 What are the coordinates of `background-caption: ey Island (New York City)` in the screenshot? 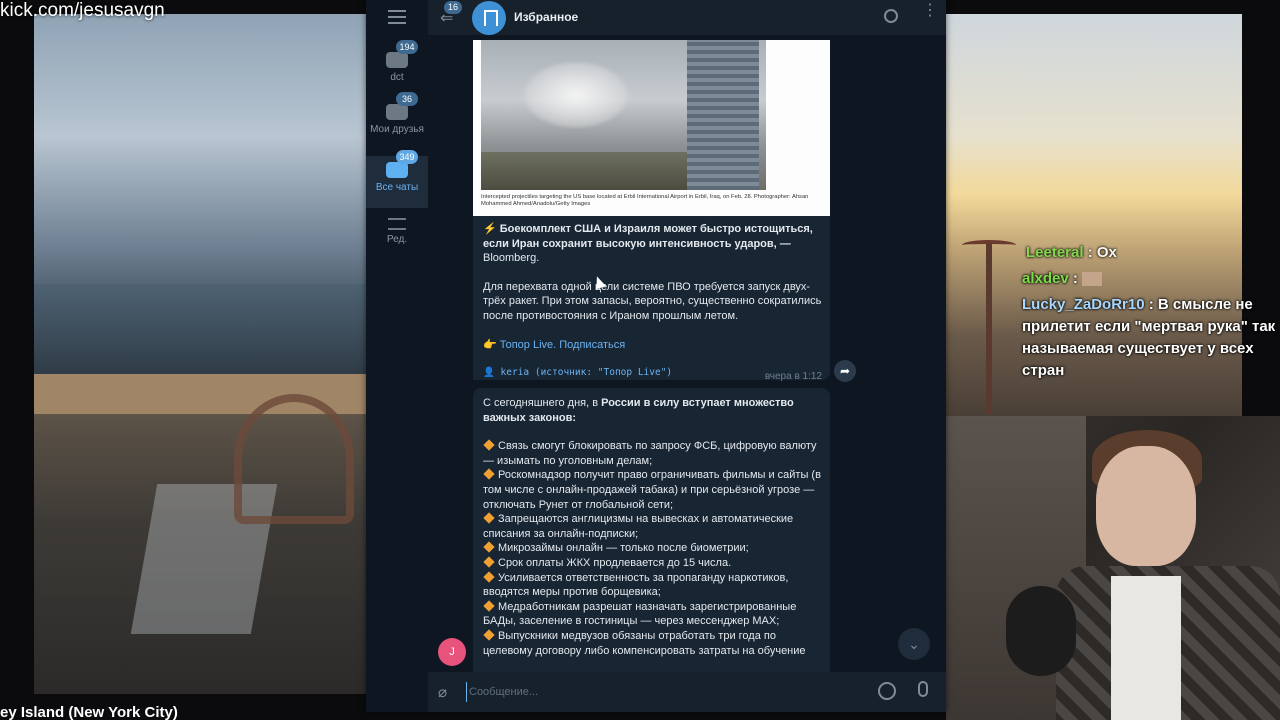 It's located at (89, 712).